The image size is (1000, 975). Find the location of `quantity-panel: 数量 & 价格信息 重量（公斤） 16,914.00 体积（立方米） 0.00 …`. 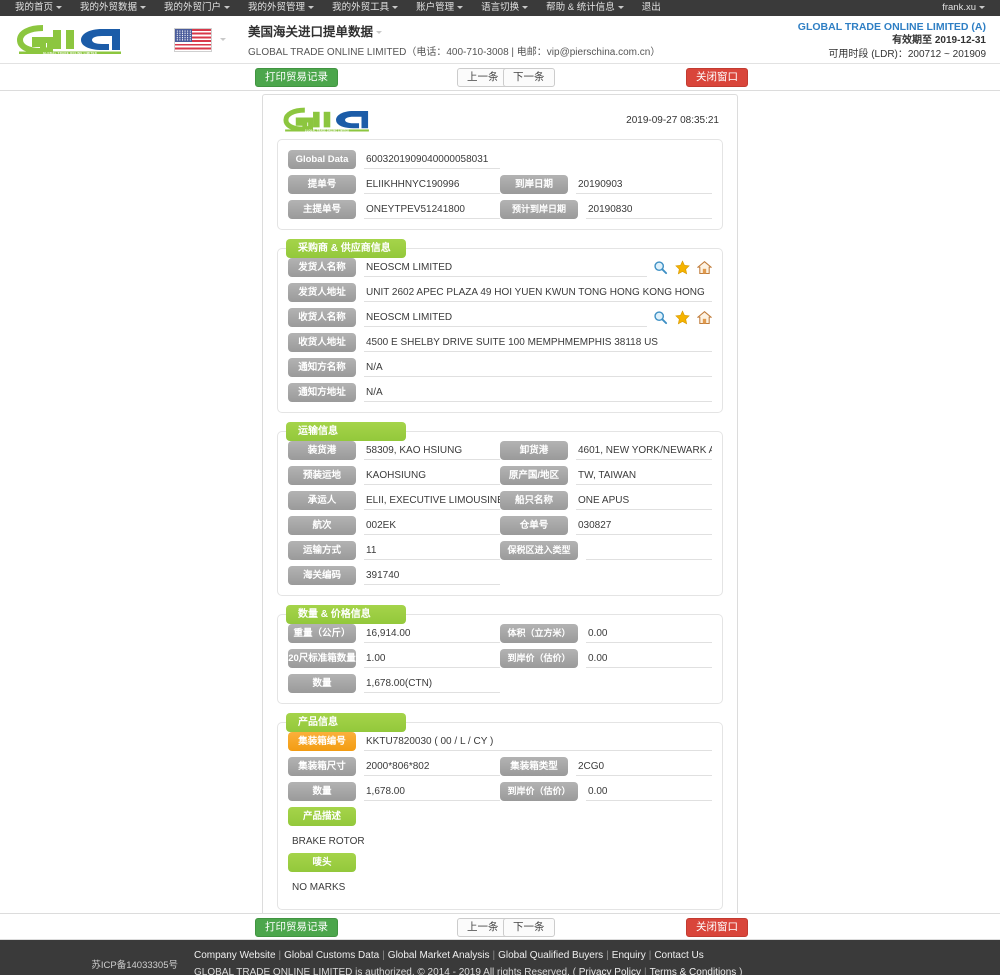

quantity-panel: 数量 & 价格信息 重量（公斤） 16,914.00 体积（立方米） 0.00 … is located at coordinates (500, 654).